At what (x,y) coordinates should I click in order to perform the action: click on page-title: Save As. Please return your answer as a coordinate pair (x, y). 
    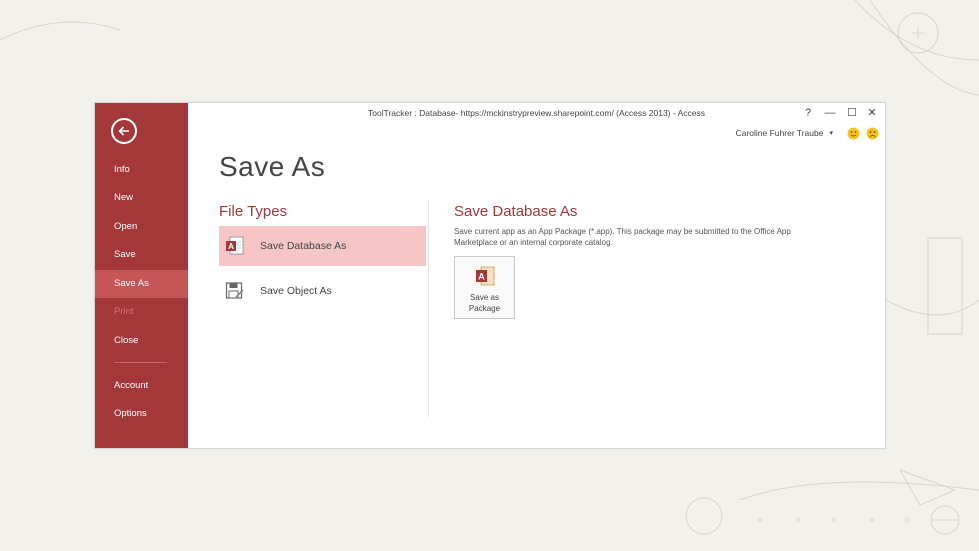
    Looking at the image, I should click on (272, 166).